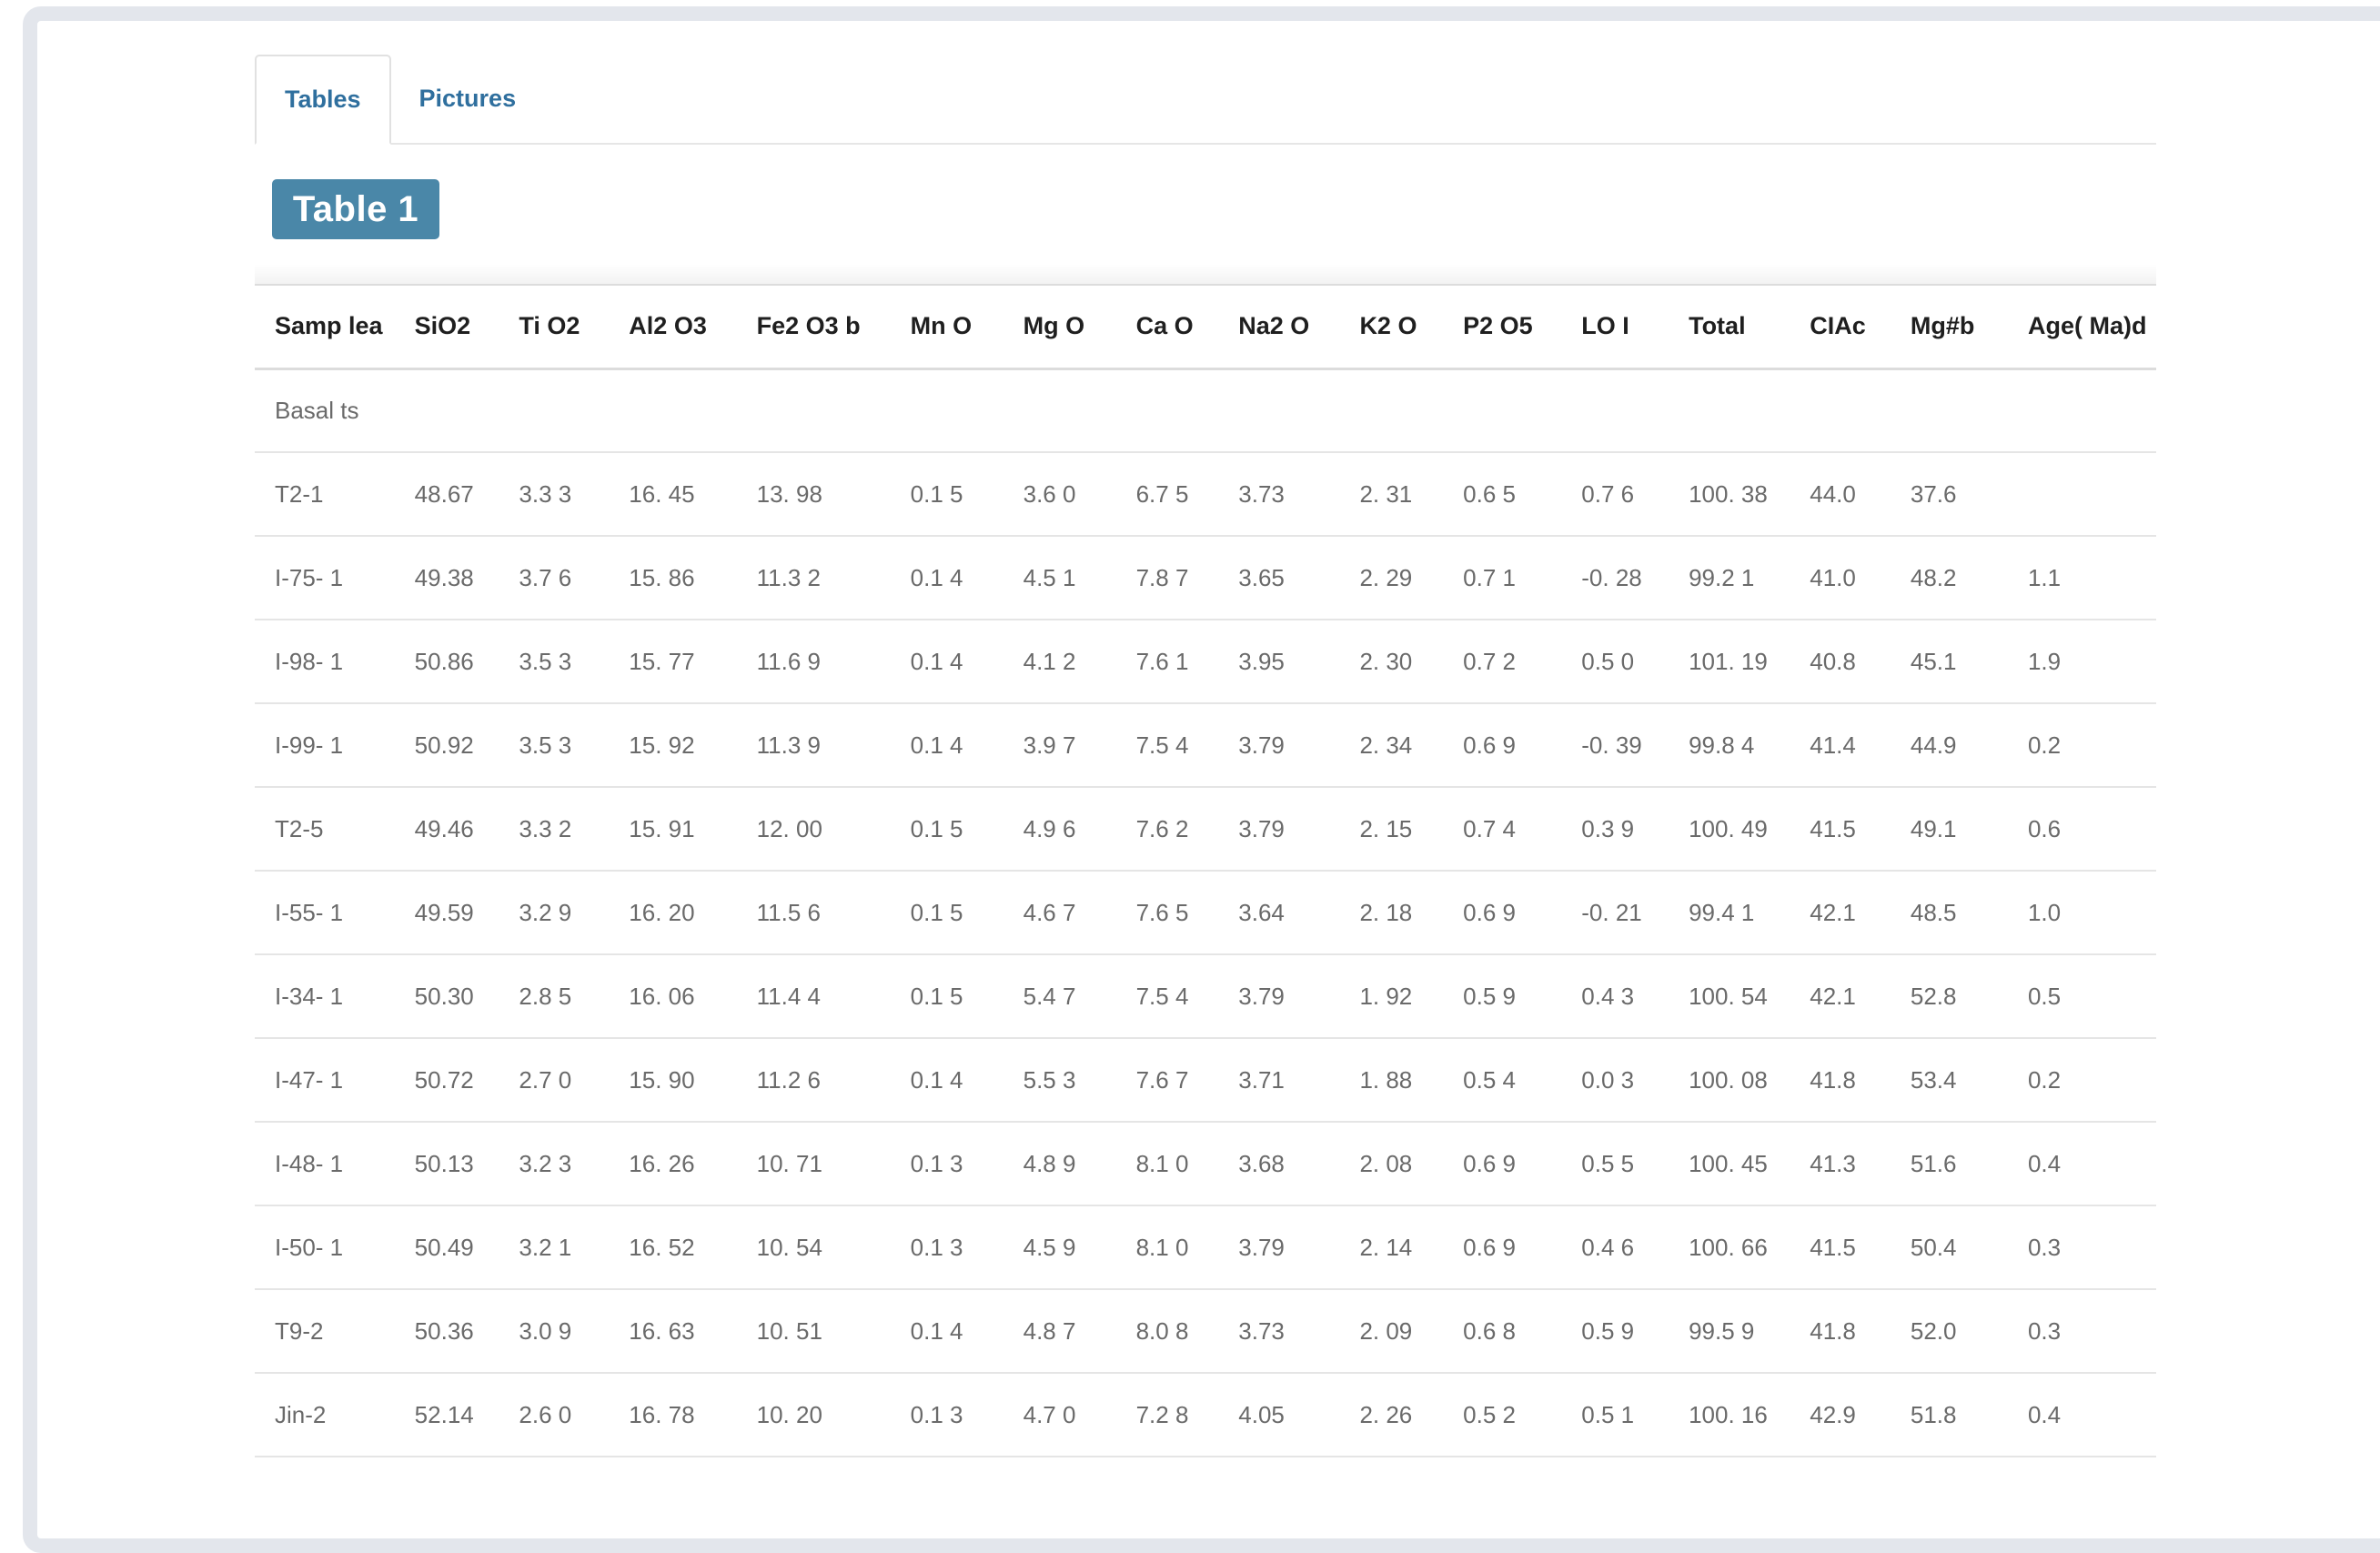 This screenshot has width=2380, height=1553. What do you see at coordinates (2081, 1415) in the screenshot?
I see `table-cell: 0.4` at bounding box center [2081, 1415].